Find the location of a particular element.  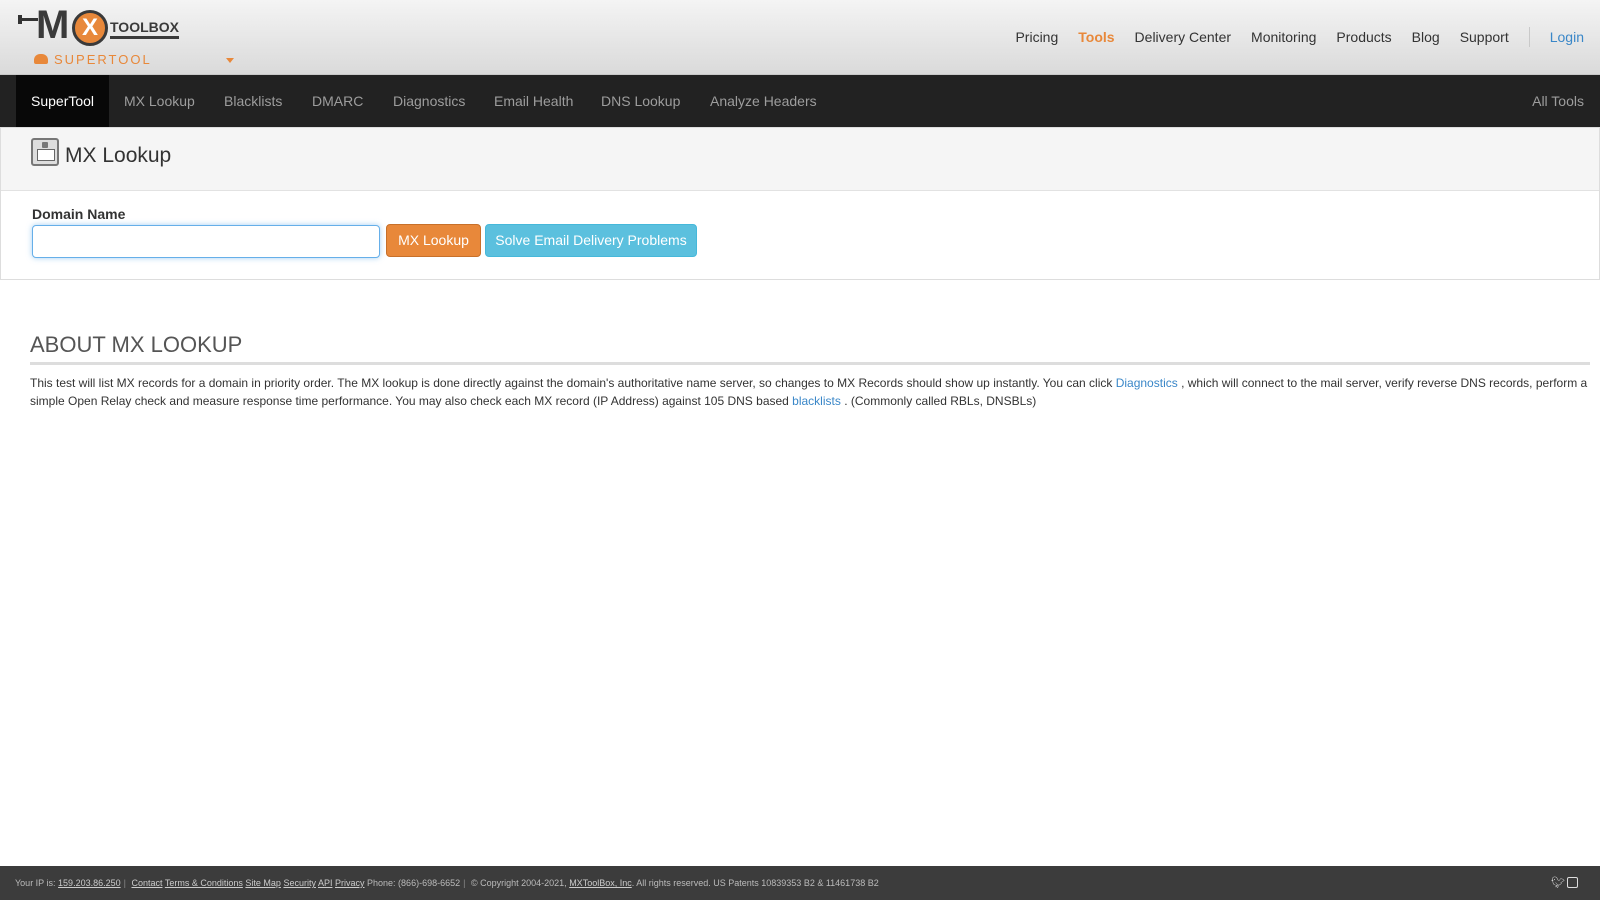

social-links: 🐦︎ is located at coordinates (1564, 883).